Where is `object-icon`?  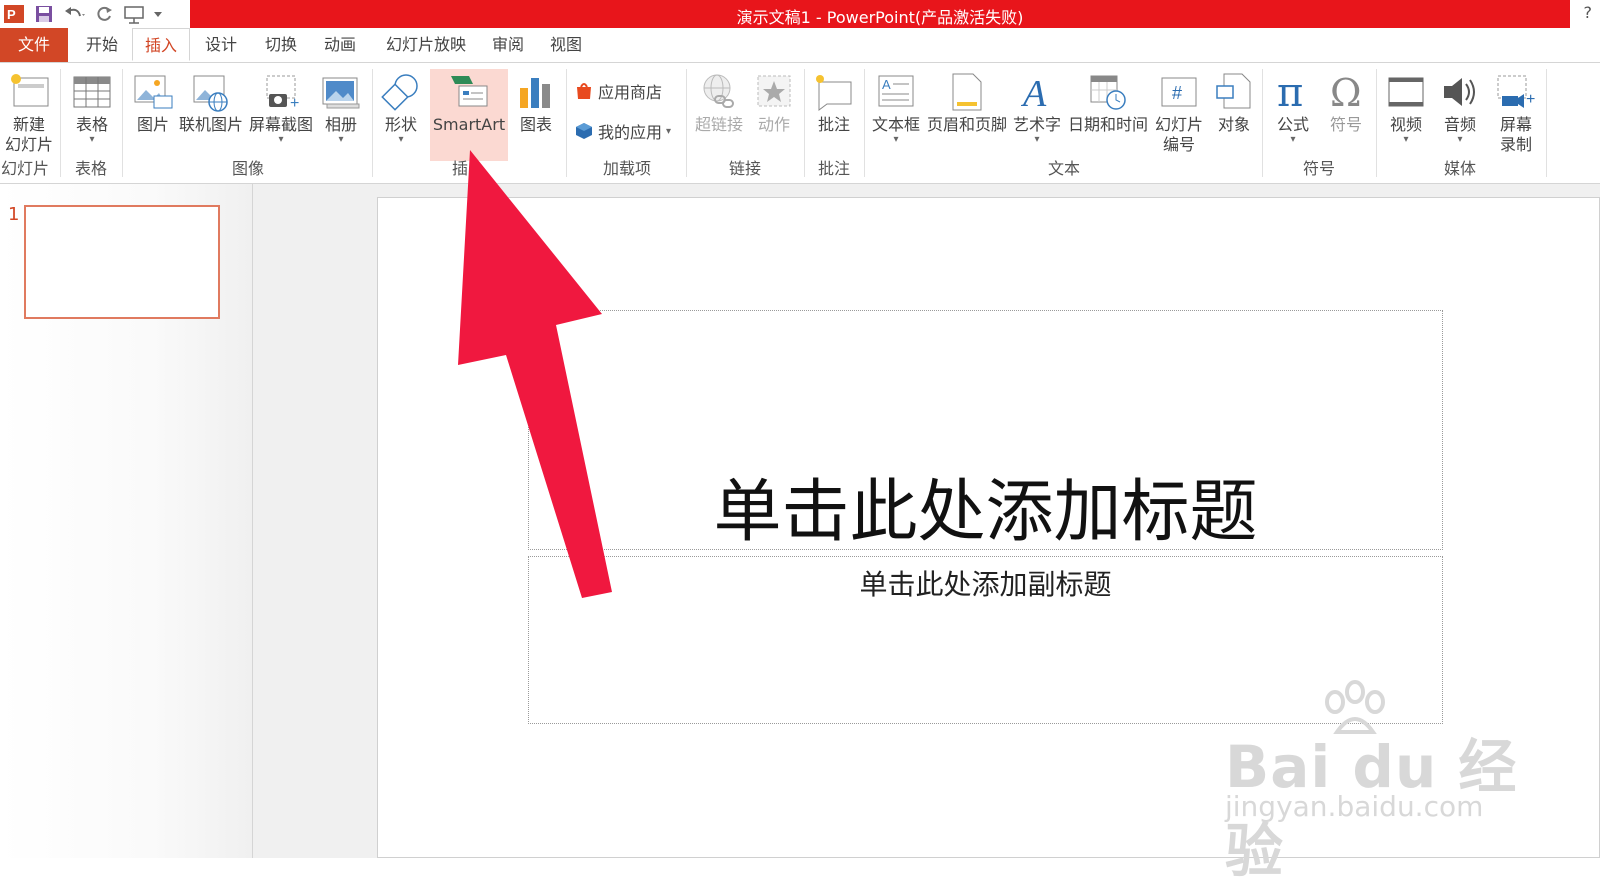
object-icon is located at coordinates (1234, 92).